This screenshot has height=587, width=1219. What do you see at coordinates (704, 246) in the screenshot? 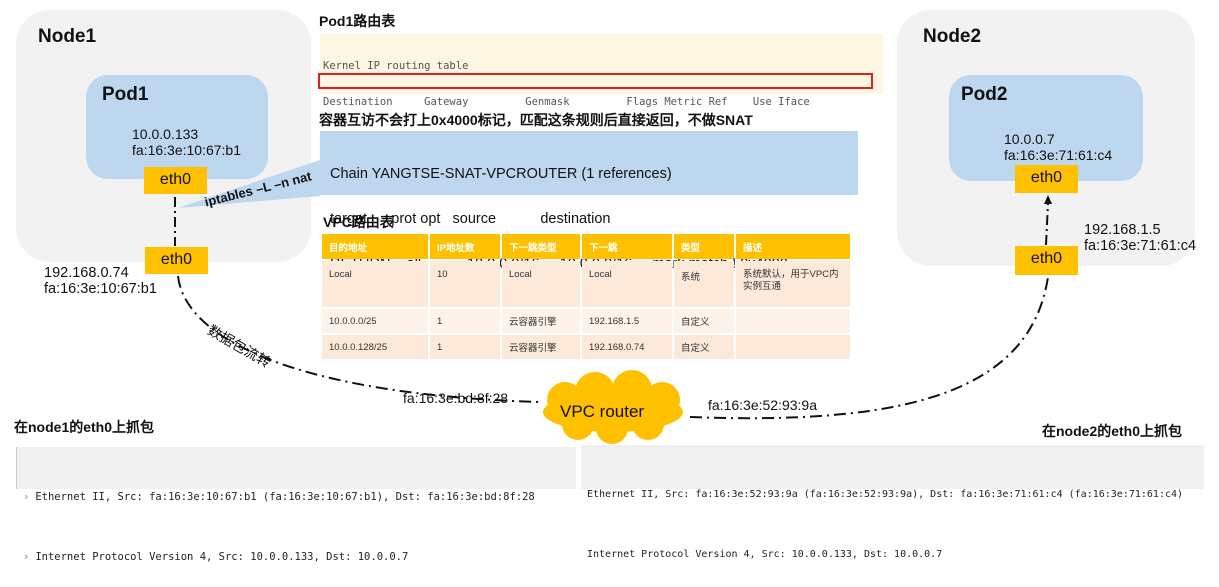
I see `col-type: 类型` at bounding box center [704, 246].